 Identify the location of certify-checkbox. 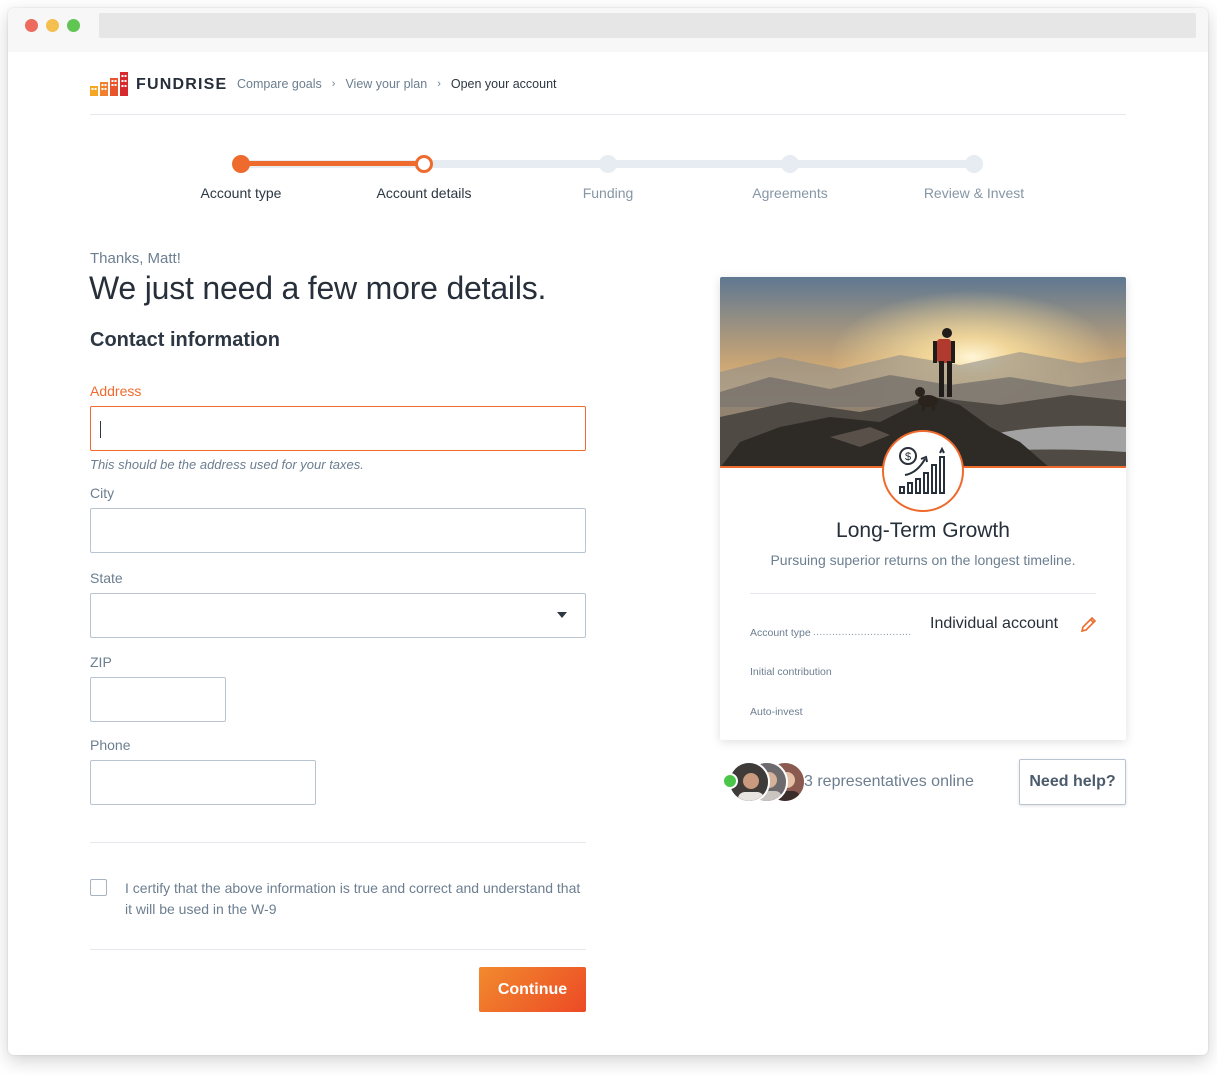
(98, 887).